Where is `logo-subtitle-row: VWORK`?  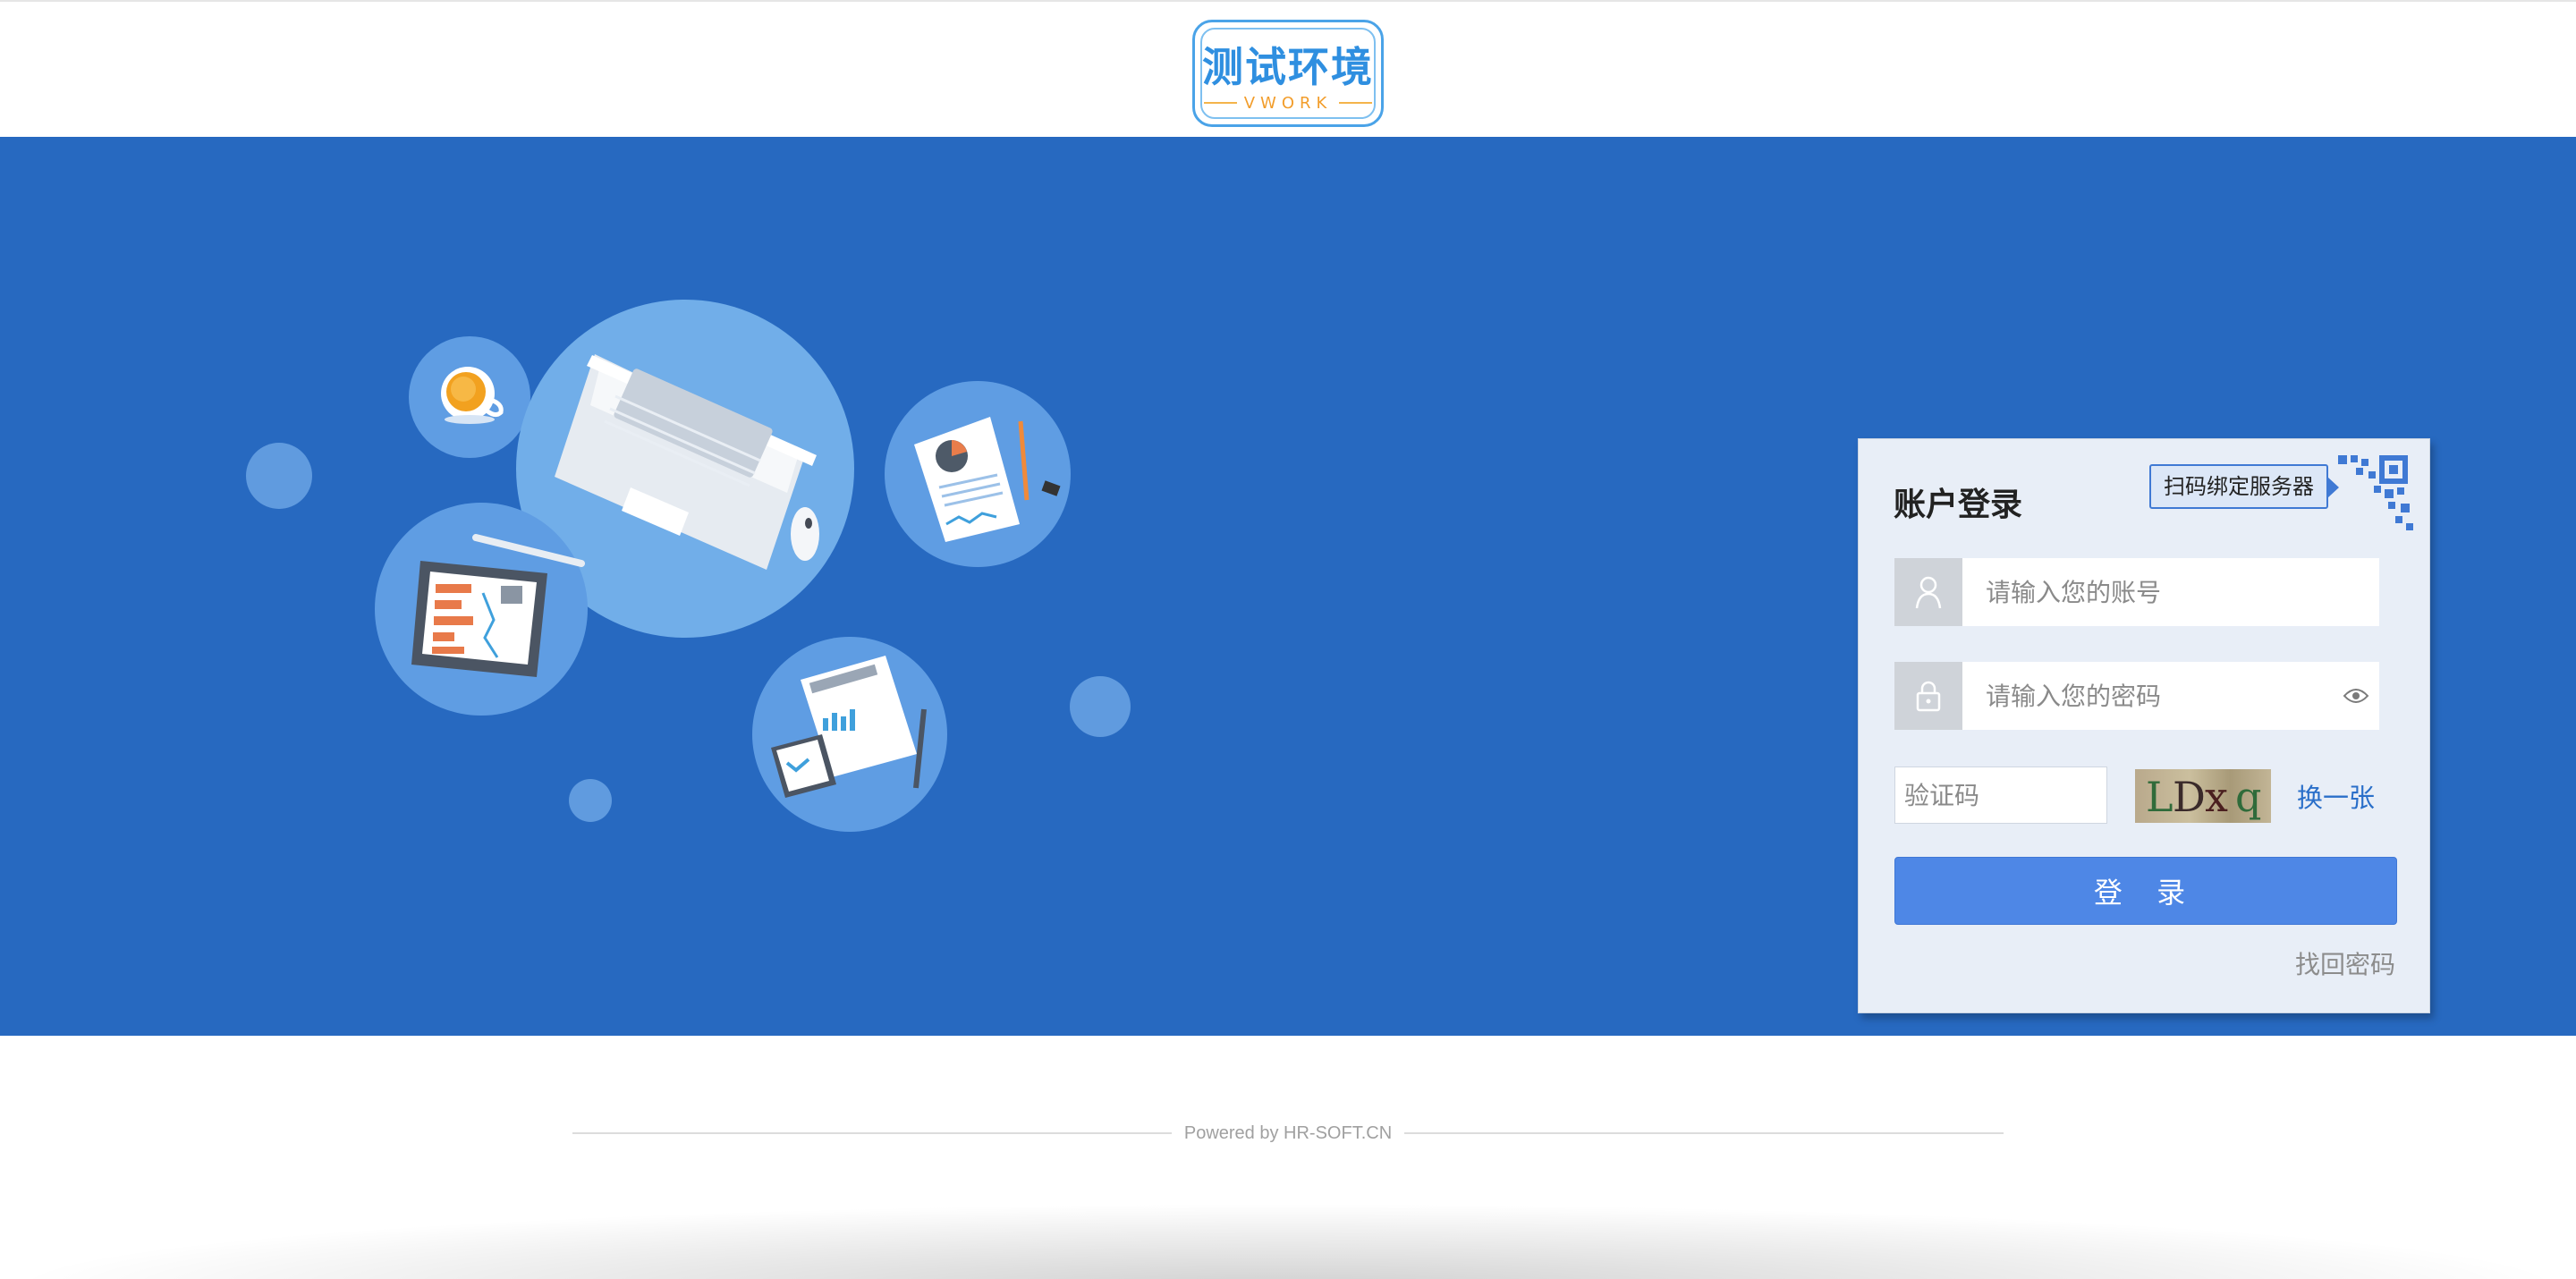
logo-subtitle-row: VWORK is located at coordinates (1288, 103).